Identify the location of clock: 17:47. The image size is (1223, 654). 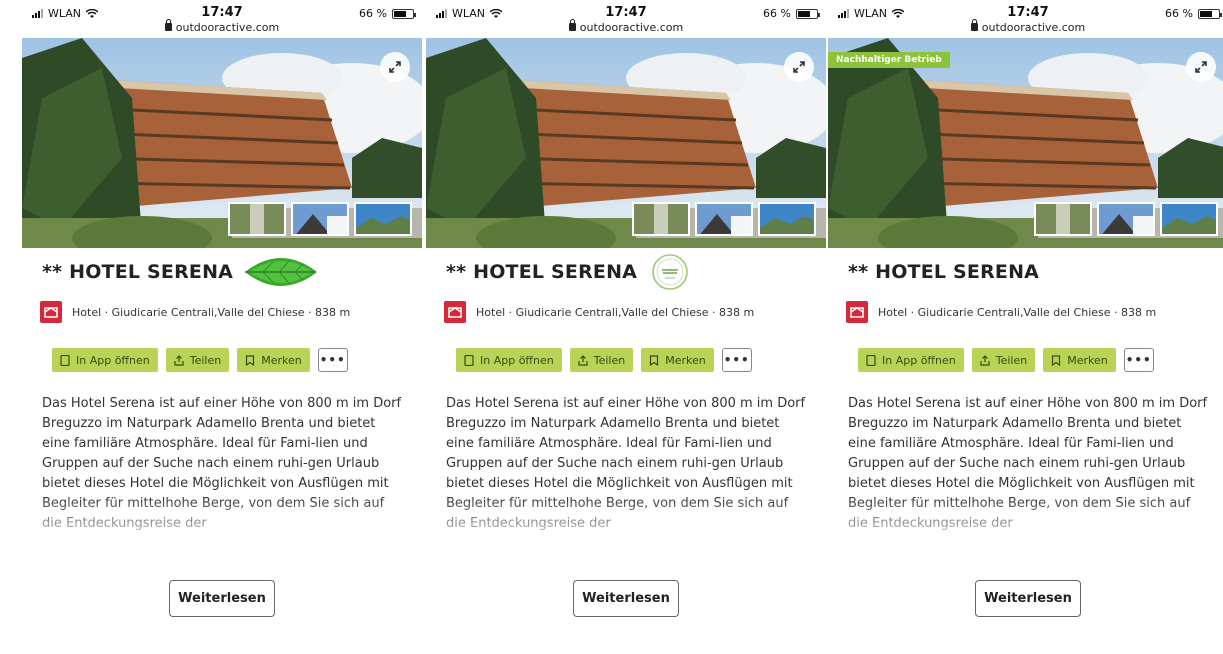
(1028, 12).